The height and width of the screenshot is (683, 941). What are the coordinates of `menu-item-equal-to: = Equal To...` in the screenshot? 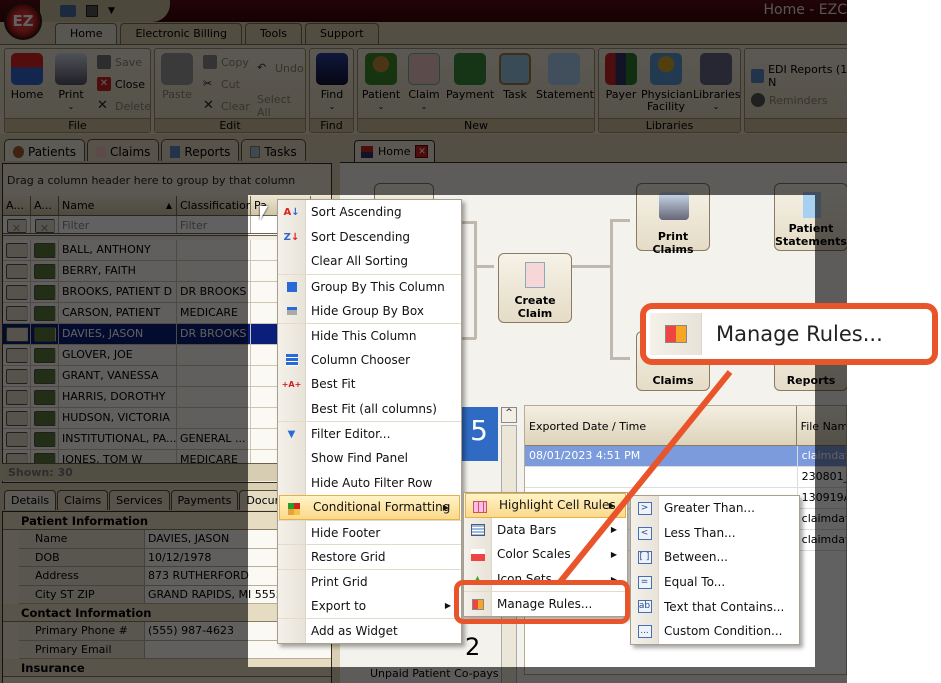 It's located at (715, 582).